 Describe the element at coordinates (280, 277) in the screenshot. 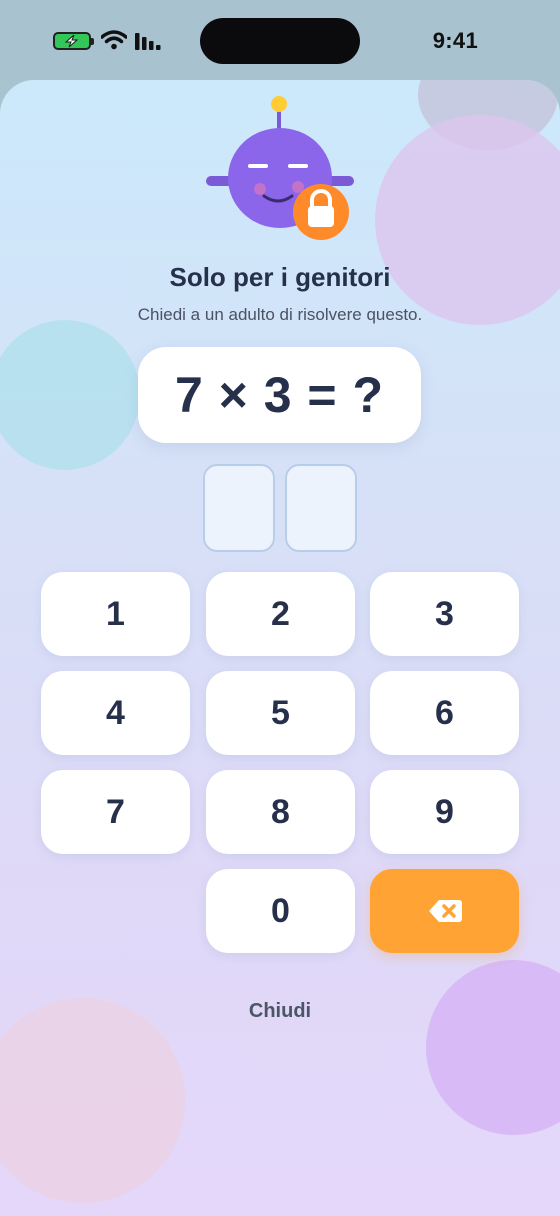

I see `page-title: Solo per i genitori` at that location.